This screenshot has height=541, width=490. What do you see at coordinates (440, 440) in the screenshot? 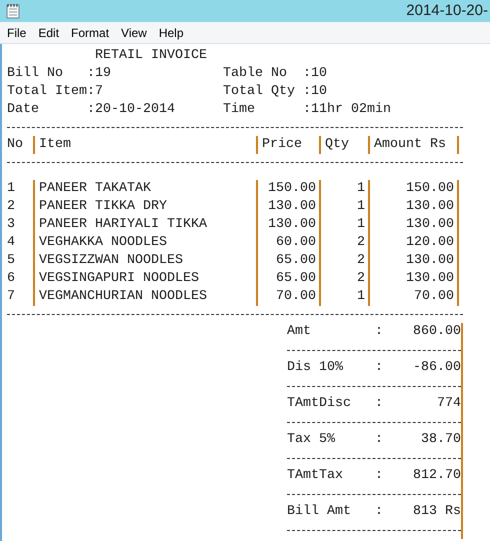
I see `summary-value: 38.70` at bounding box center [440, 440].